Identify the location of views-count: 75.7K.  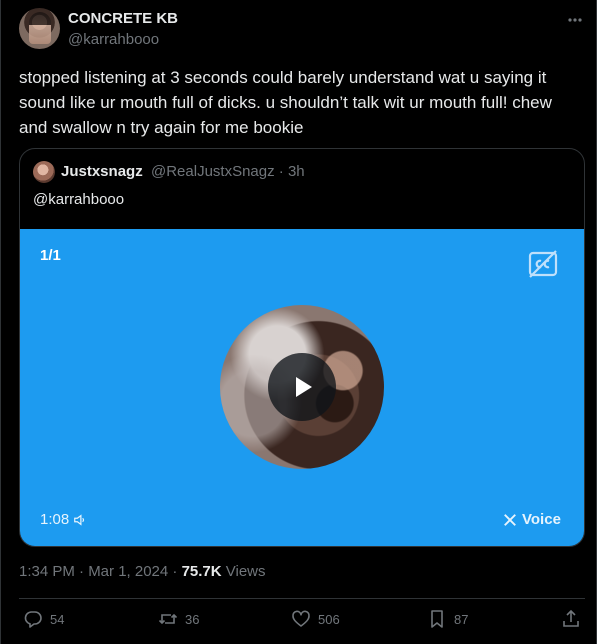
(202, 571).